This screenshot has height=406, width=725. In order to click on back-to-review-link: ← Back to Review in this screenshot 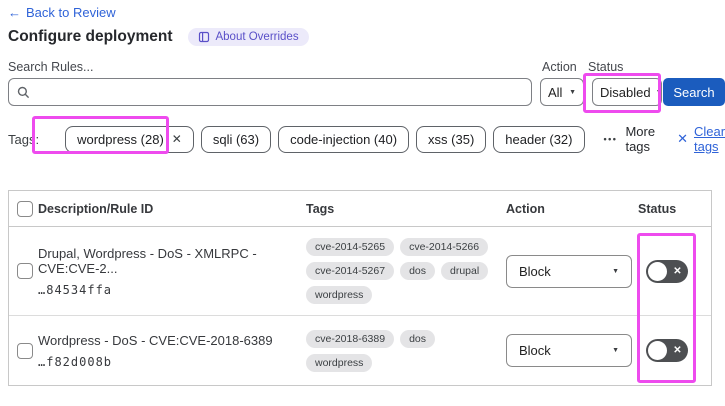, I will do `click(62, 12)`.